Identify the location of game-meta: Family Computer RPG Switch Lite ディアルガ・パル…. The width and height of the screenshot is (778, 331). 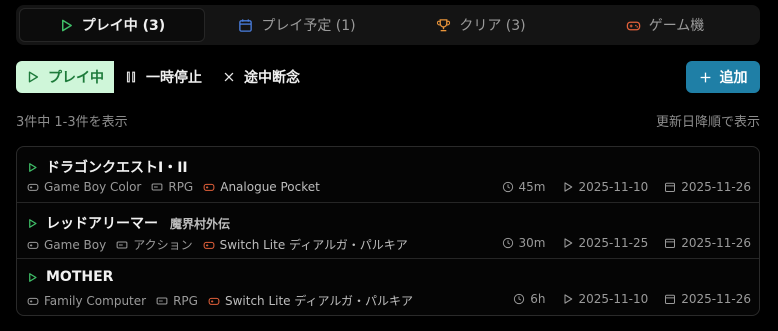
(220, 300).